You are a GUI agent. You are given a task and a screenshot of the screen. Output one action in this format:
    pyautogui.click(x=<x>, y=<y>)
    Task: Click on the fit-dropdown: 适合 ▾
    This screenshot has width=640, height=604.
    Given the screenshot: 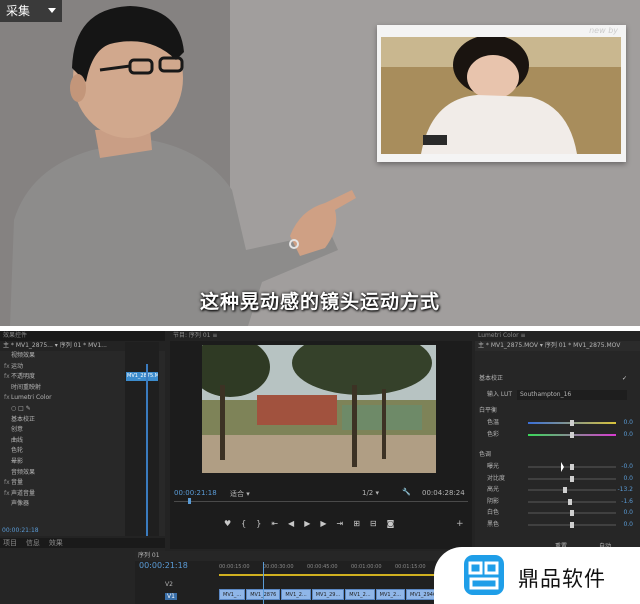 What is the action you would take?
    pyautogui.click(x=240, y=494)
    